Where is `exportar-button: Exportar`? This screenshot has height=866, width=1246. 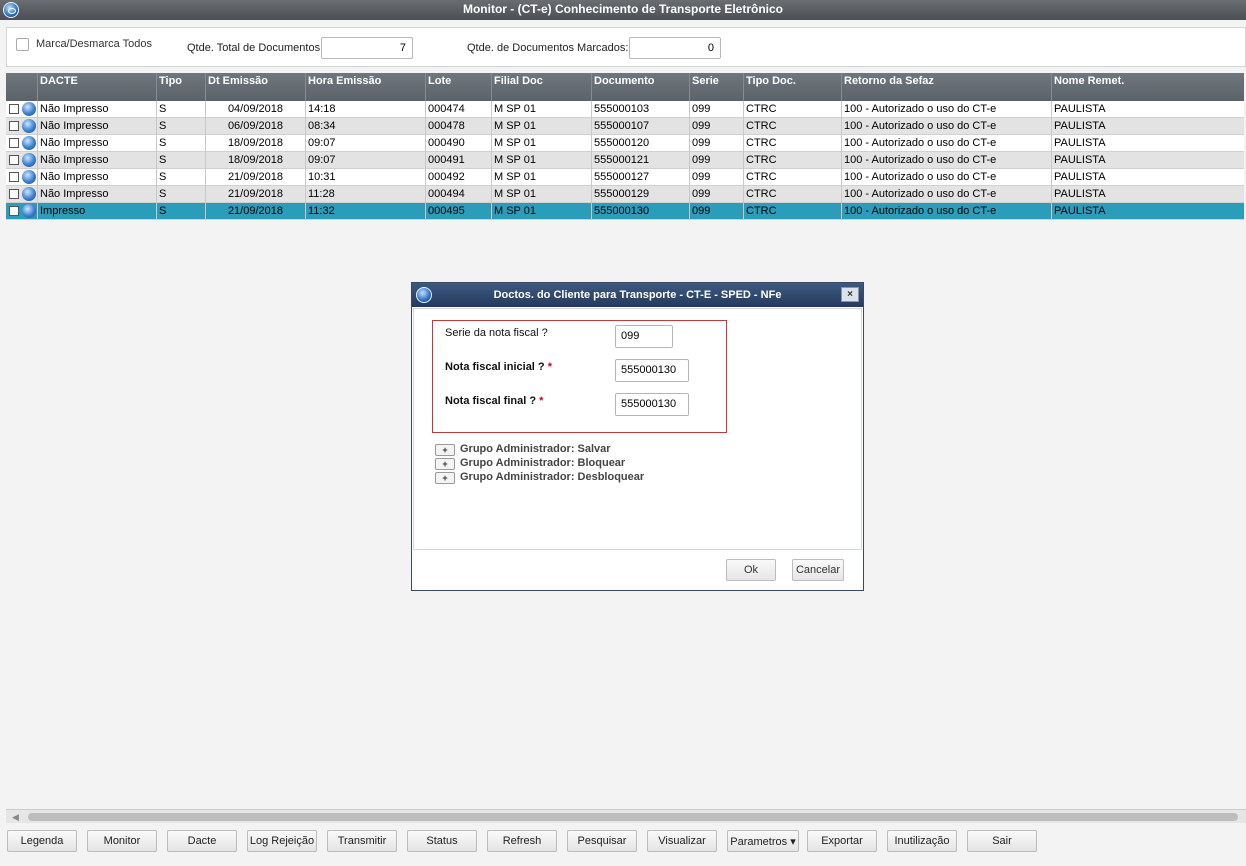
exportar-button: Exportar is located at coordinates (842, 841).